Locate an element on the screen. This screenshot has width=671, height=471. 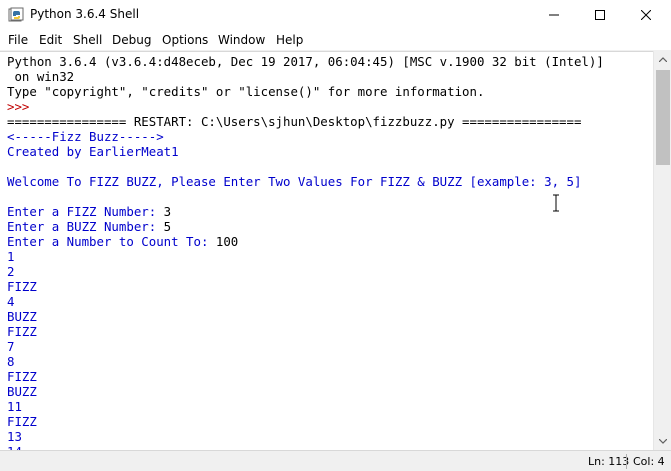
title-bar: Python 3.6.4 Shell is located at coordinates (335, 15).